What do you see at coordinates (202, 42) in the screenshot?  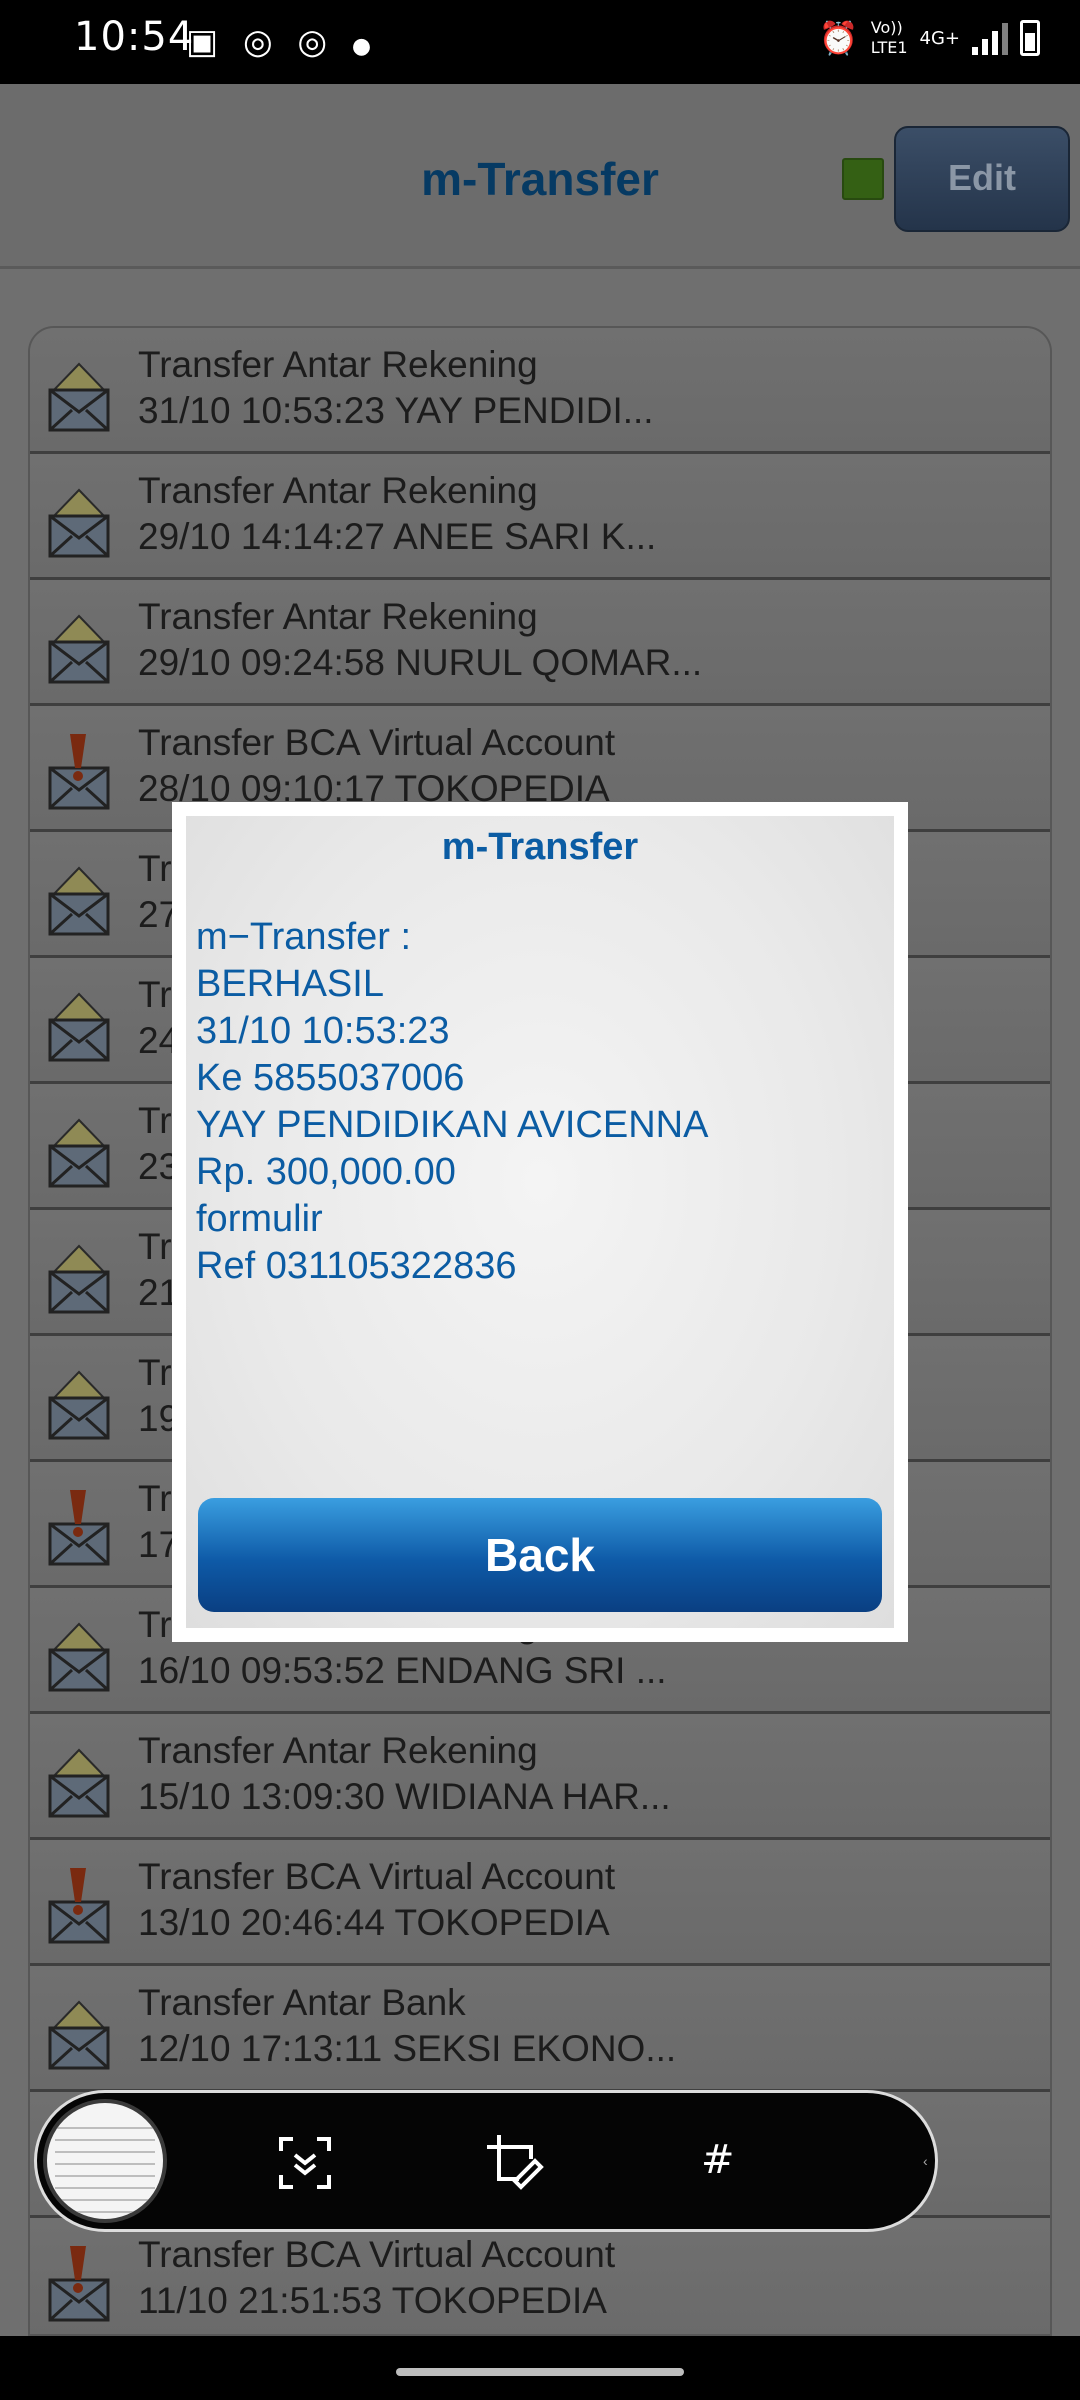 I see `gallery-icon: ▣` at bounding box center [202, 42].